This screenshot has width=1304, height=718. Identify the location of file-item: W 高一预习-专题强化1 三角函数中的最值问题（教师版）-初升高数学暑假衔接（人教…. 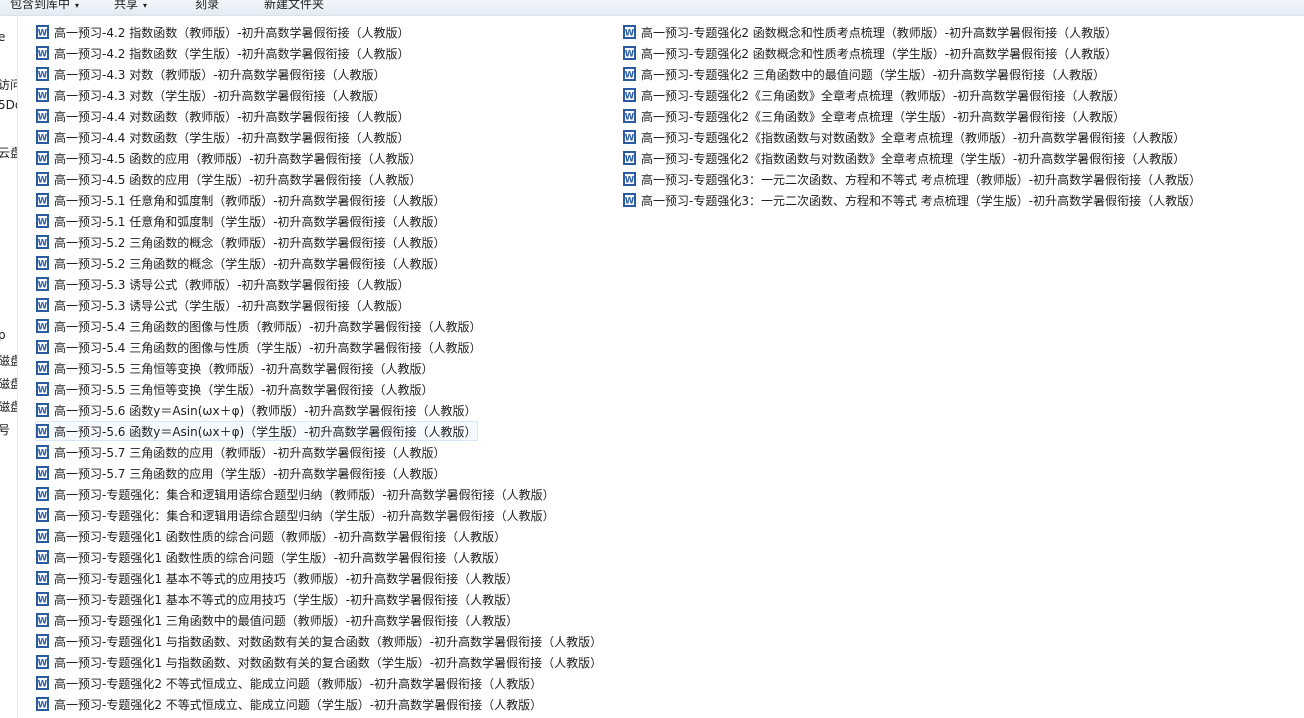
(277, 620).